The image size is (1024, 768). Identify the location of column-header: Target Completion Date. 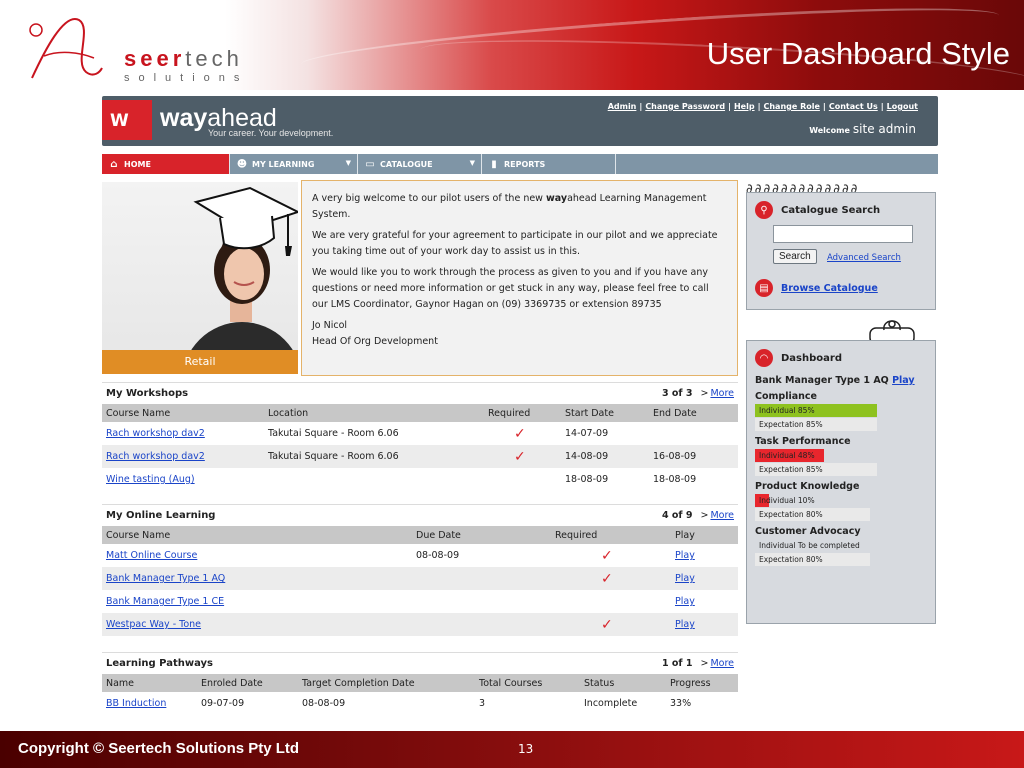
(386, 683).